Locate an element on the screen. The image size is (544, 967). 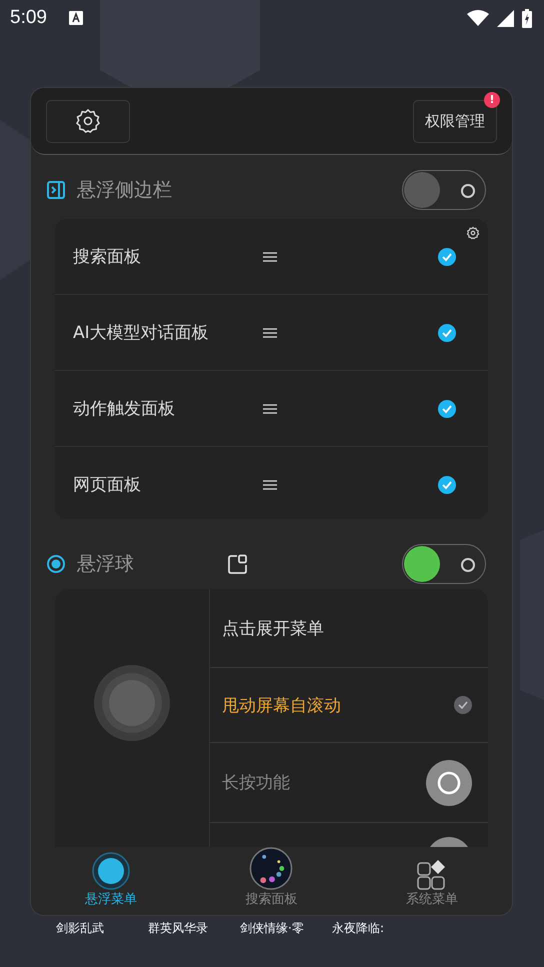
section-title: 悬浮球 is located at coordinates (105, 564).